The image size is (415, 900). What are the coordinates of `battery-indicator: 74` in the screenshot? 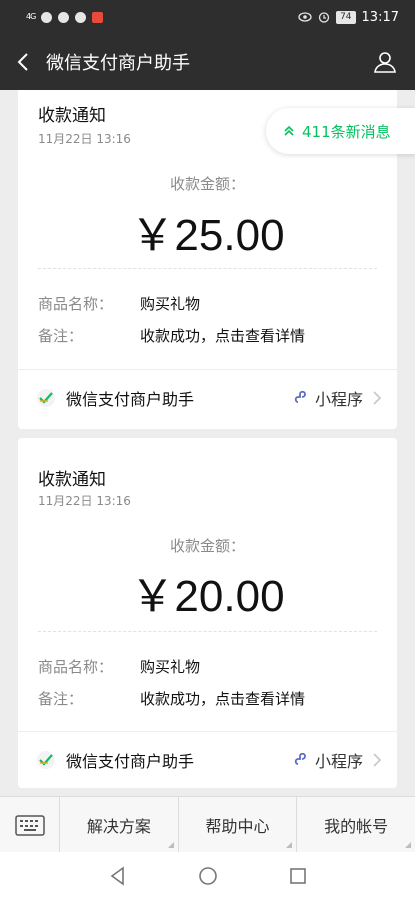 It's located at (346, 17).